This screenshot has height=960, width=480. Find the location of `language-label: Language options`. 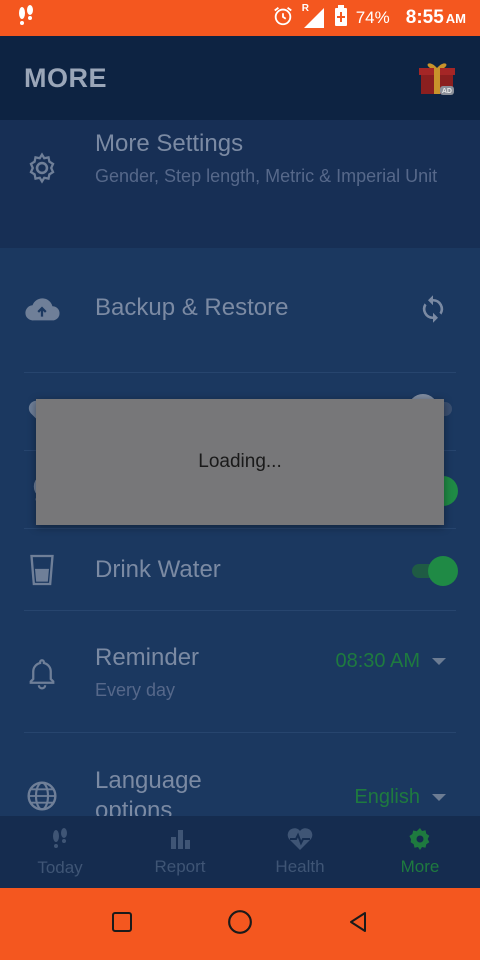

language-label: Language options is located at coordinates (148, 791).